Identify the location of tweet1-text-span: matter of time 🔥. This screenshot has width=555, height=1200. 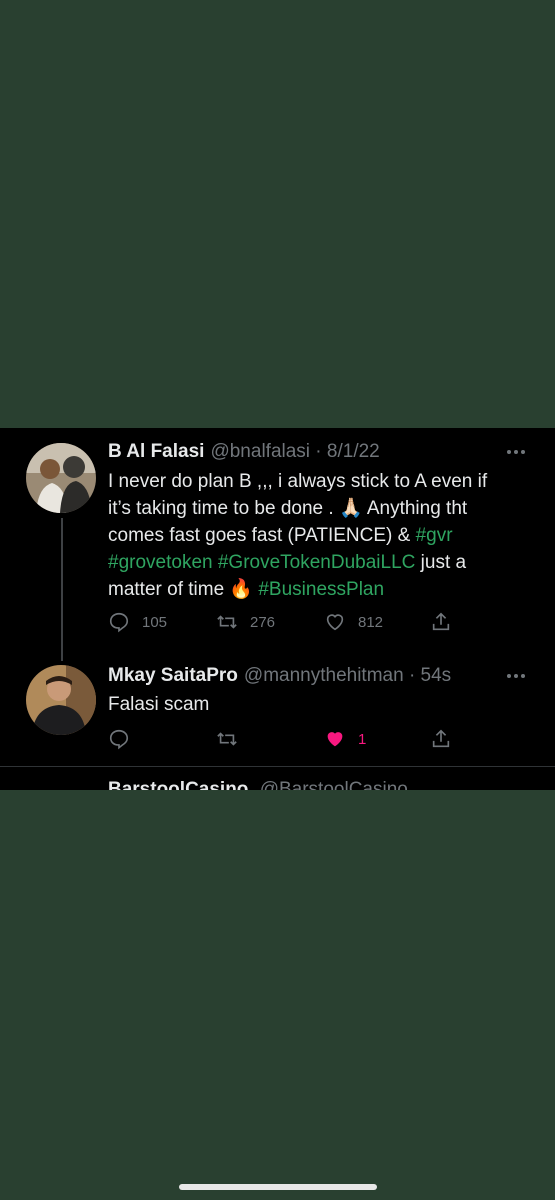
(183, 589).